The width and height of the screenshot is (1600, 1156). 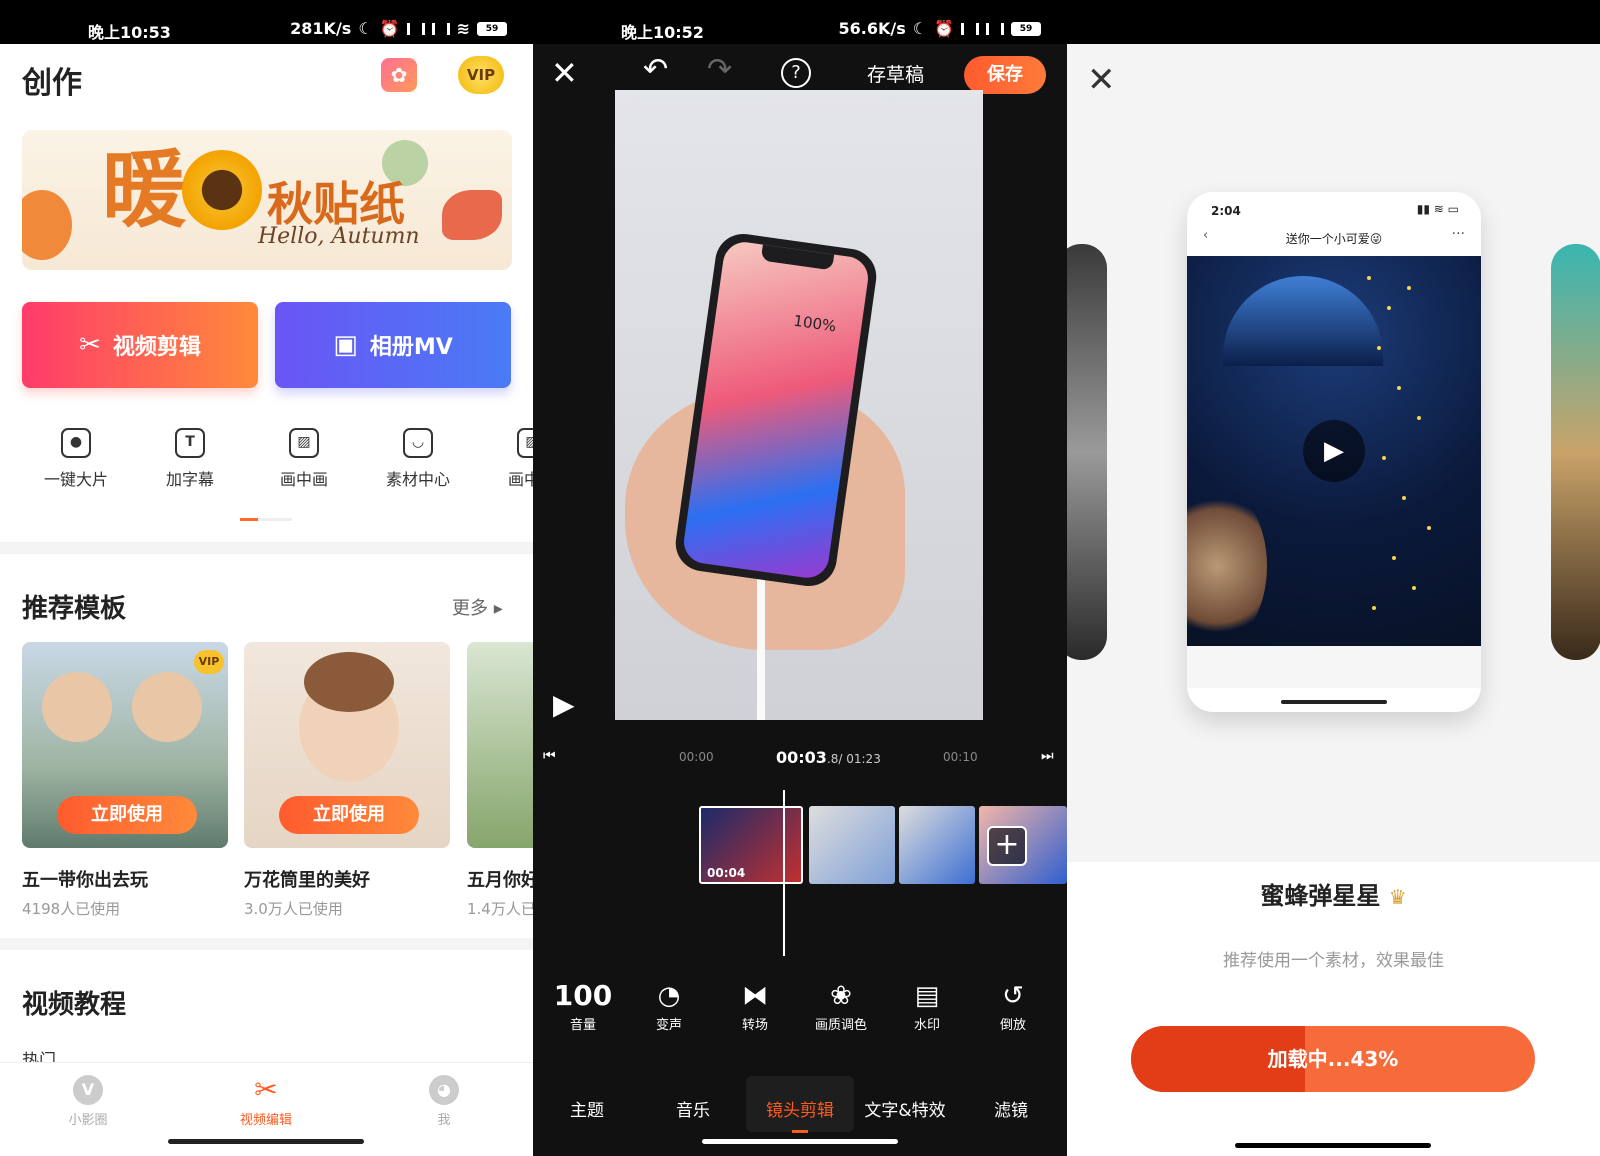 What do you see at coordinates (755, 996) in the screenshot?
I see `transition-icon: ⧓` at bounding box center [755, 996].